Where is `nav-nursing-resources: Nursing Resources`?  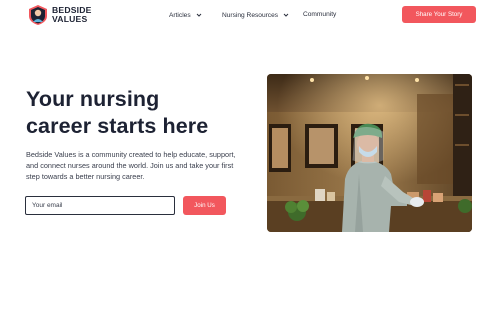 nav-nursing-resources: Nursing Resources is located at coordinates (256, 15).